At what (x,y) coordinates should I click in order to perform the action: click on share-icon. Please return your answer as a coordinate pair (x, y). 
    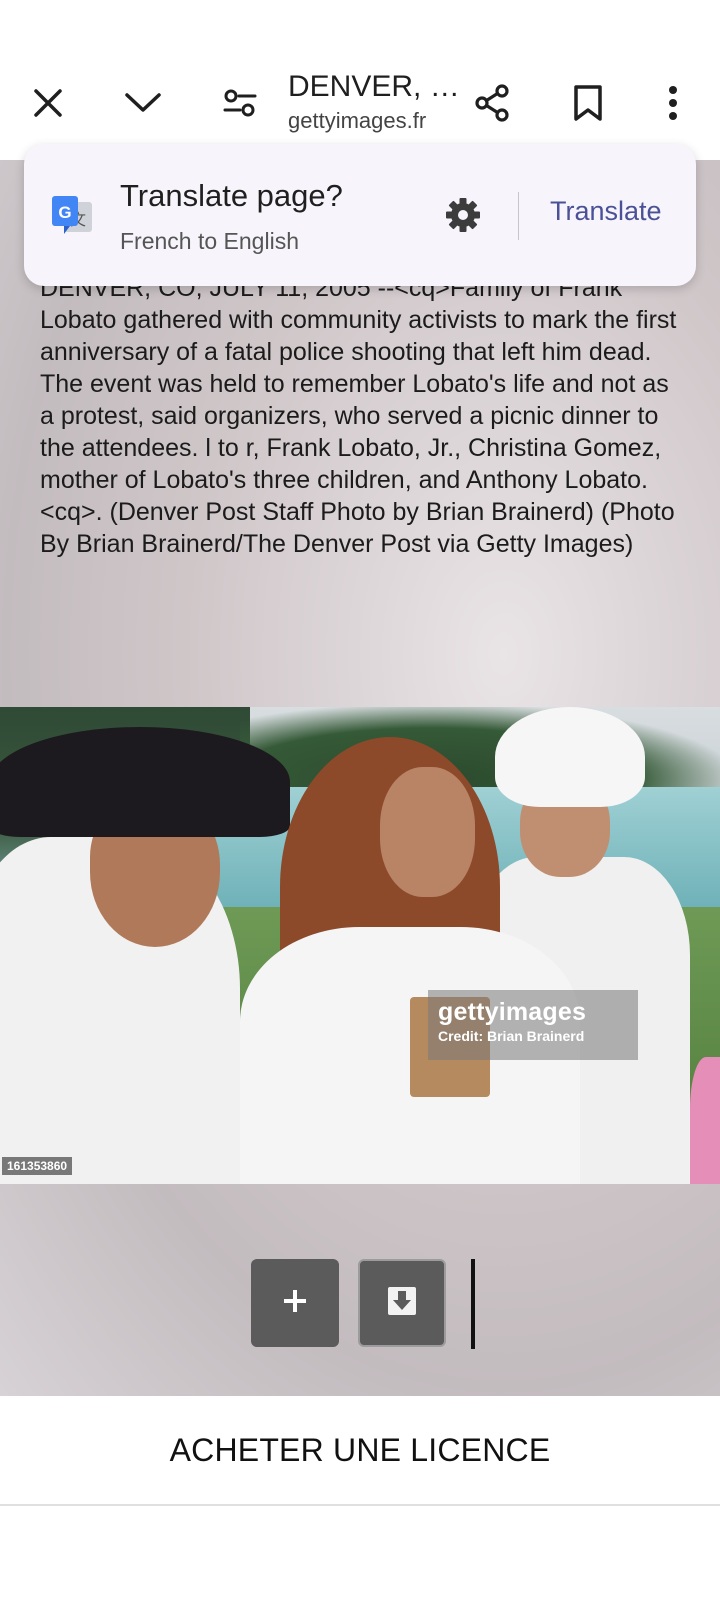
    Looking at the image, I should click on (492, 103).